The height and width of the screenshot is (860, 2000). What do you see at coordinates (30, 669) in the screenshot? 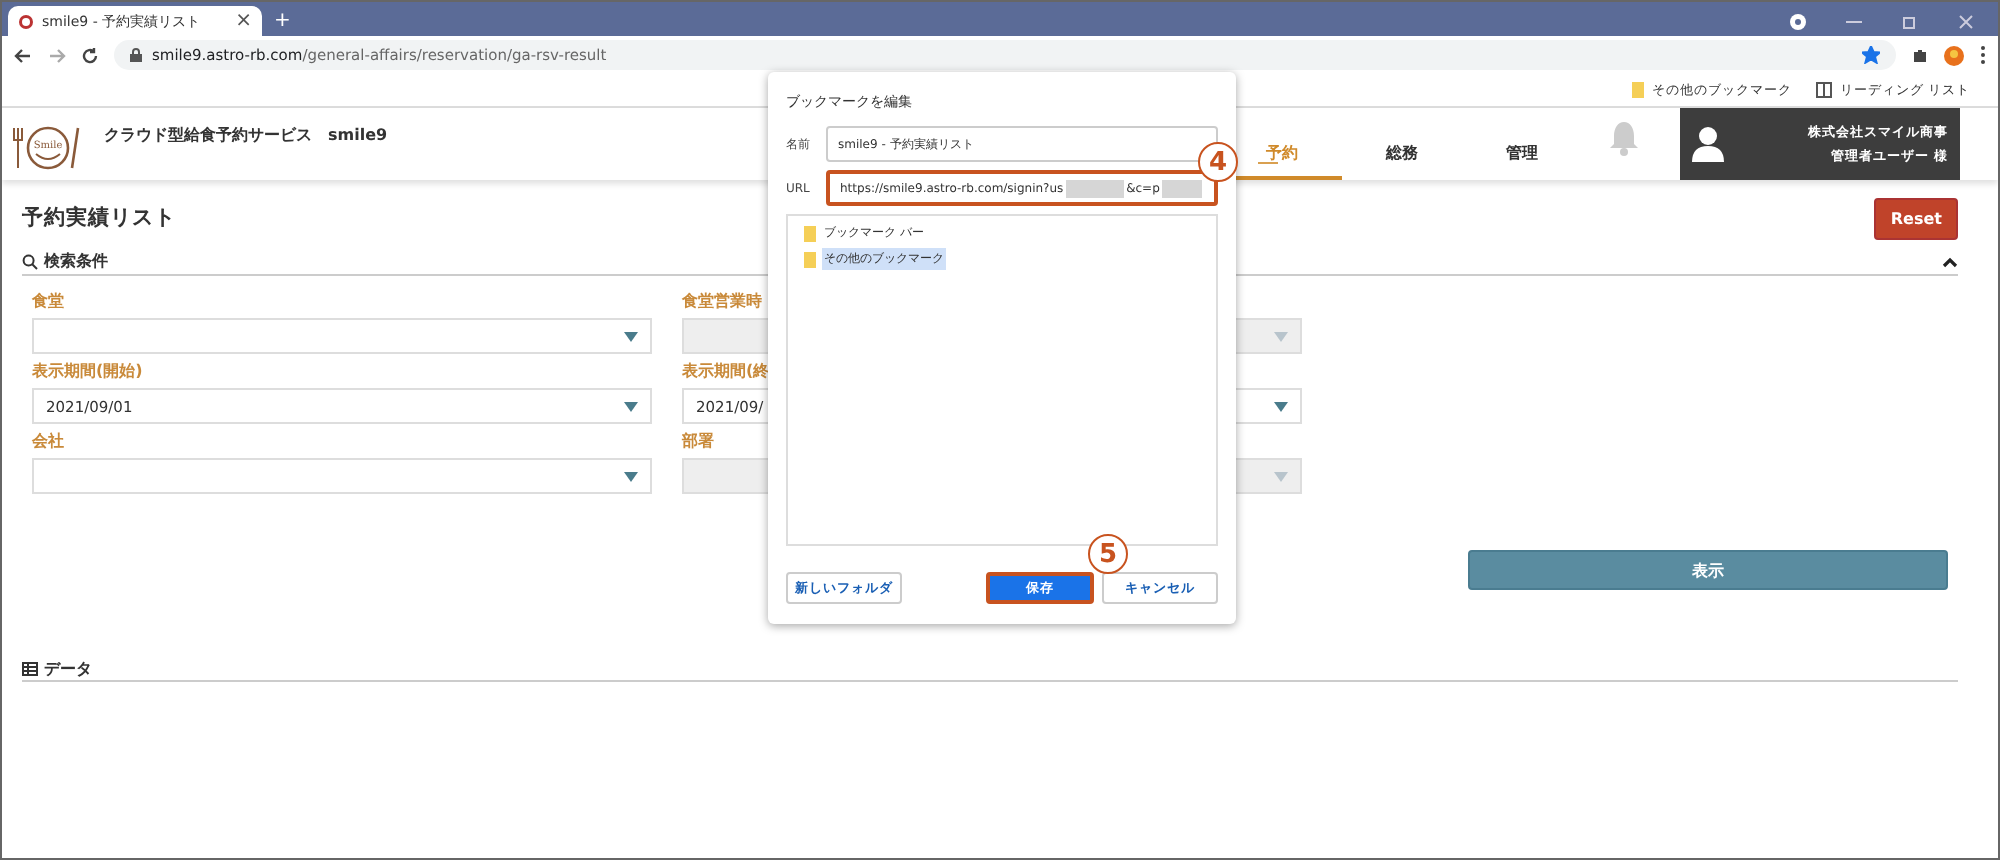
I see `table-icon` at bounding box center [30, 669].